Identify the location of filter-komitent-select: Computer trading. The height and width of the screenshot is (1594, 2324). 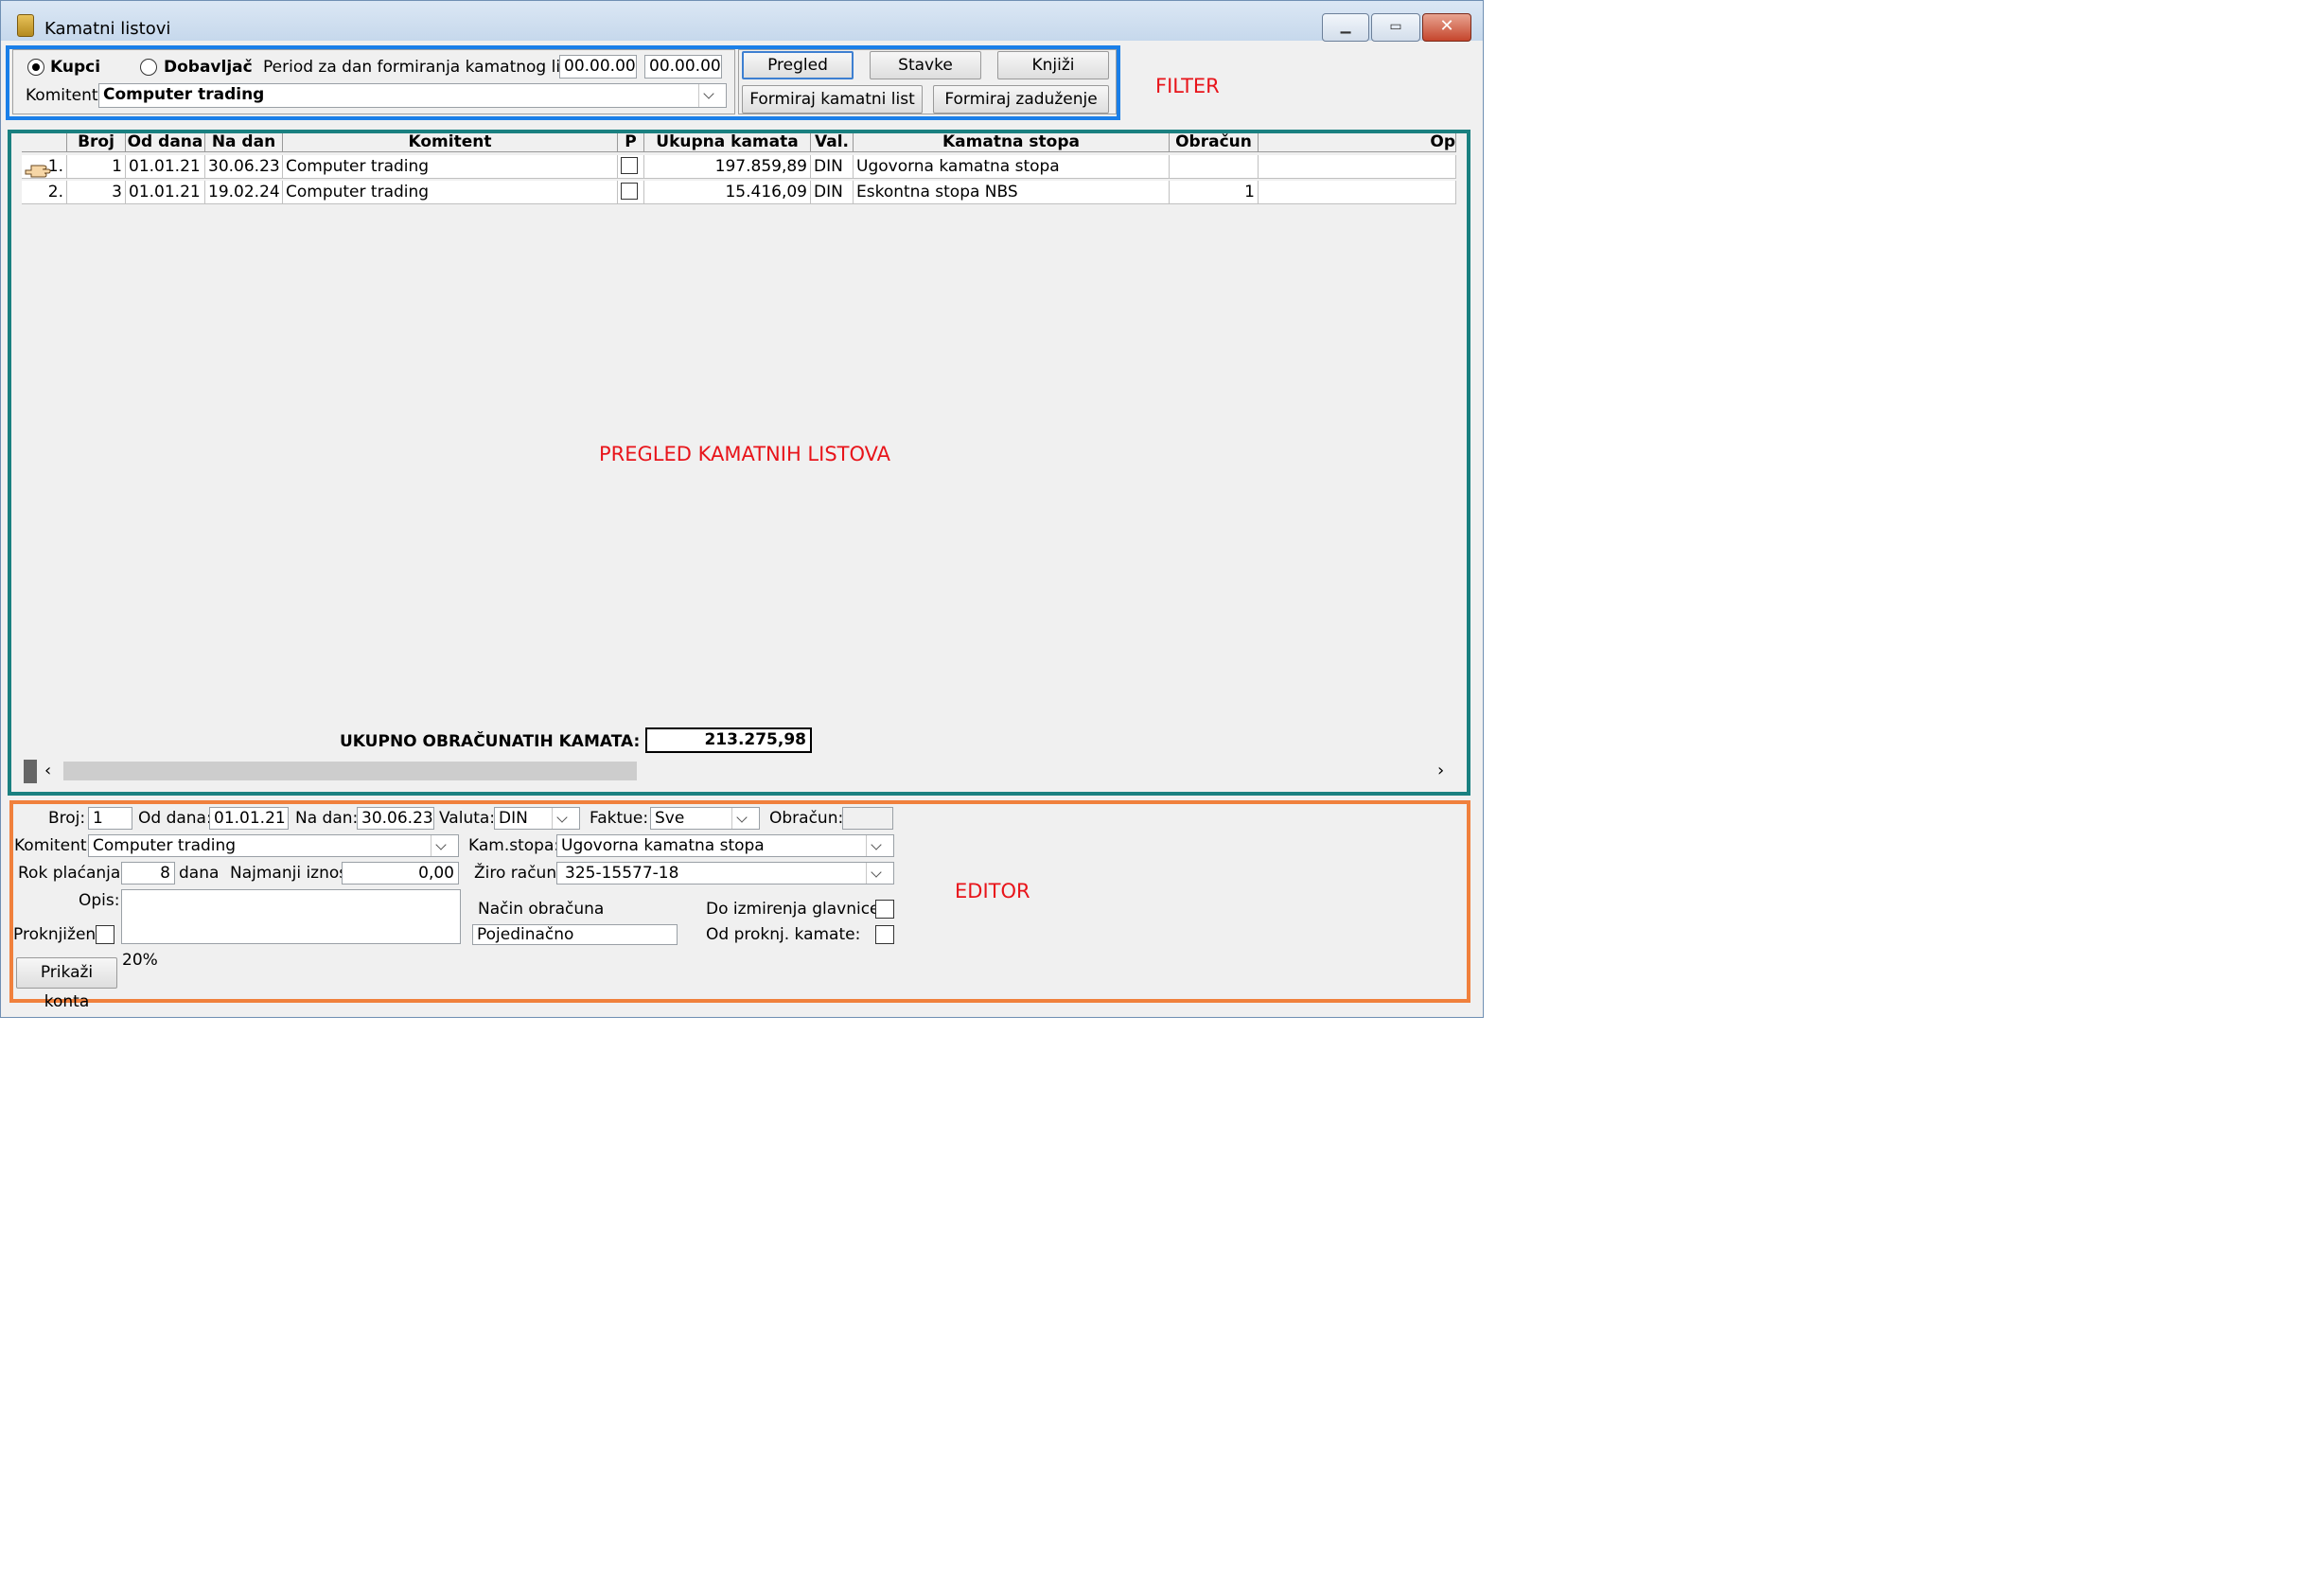
(412, 95).